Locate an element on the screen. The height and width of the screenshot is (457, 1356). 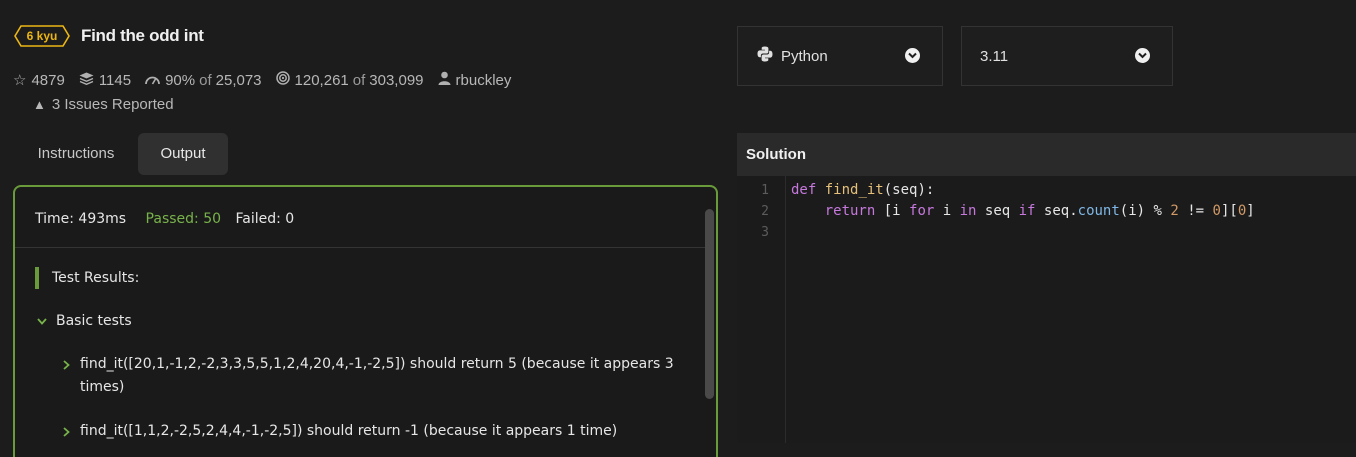
test-group-basic: Basic tests is located at coordinates (84, 321).